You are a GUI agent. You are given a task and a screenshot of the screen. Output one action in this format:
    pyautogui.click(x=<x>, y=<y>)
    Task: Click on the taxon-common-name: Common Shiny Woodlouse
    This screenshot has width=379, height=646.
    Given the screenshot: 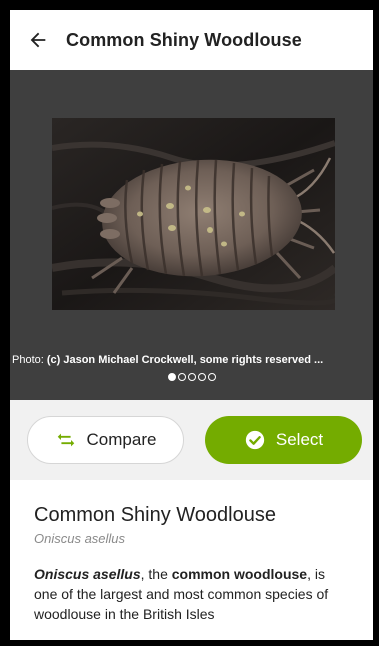 What is the action you would take?
    pyautogui.click(x=155, y=515)
    